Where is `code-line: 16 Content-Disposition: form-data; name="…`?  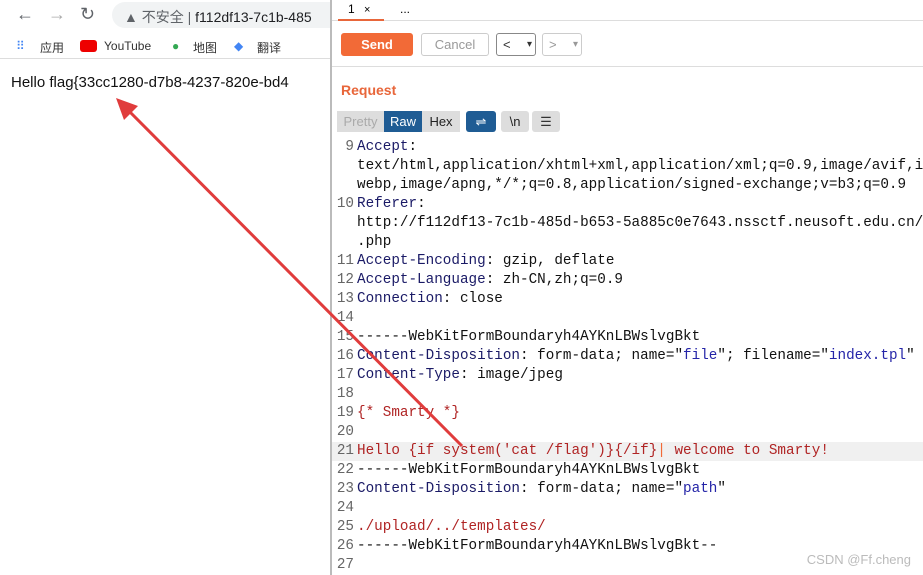 code-line: 16 Content-Disposition: form-data; name="… is located at coordinates (627, 356).